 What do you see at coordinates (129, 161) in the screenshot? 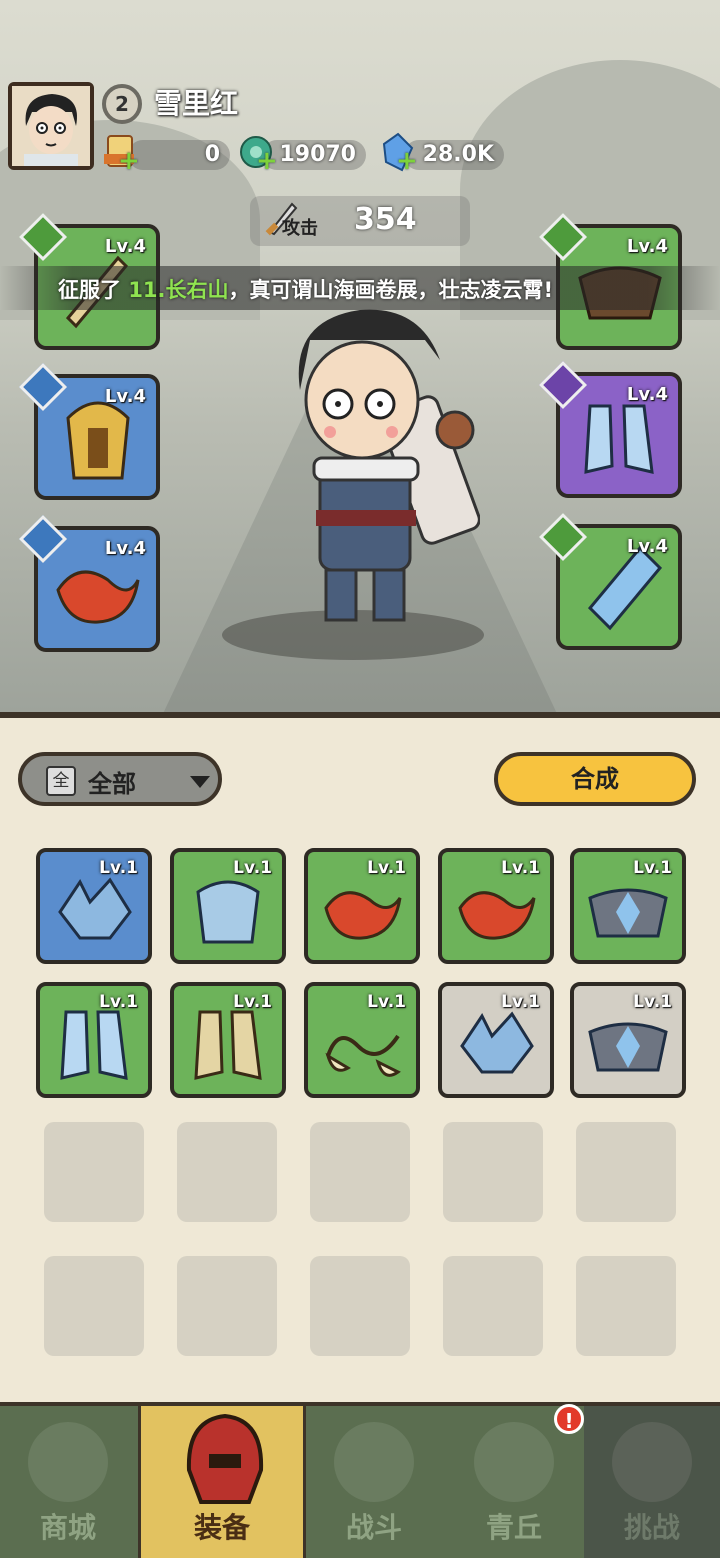
I see `add-ticket-button: +` at bounding box center [129, 161].